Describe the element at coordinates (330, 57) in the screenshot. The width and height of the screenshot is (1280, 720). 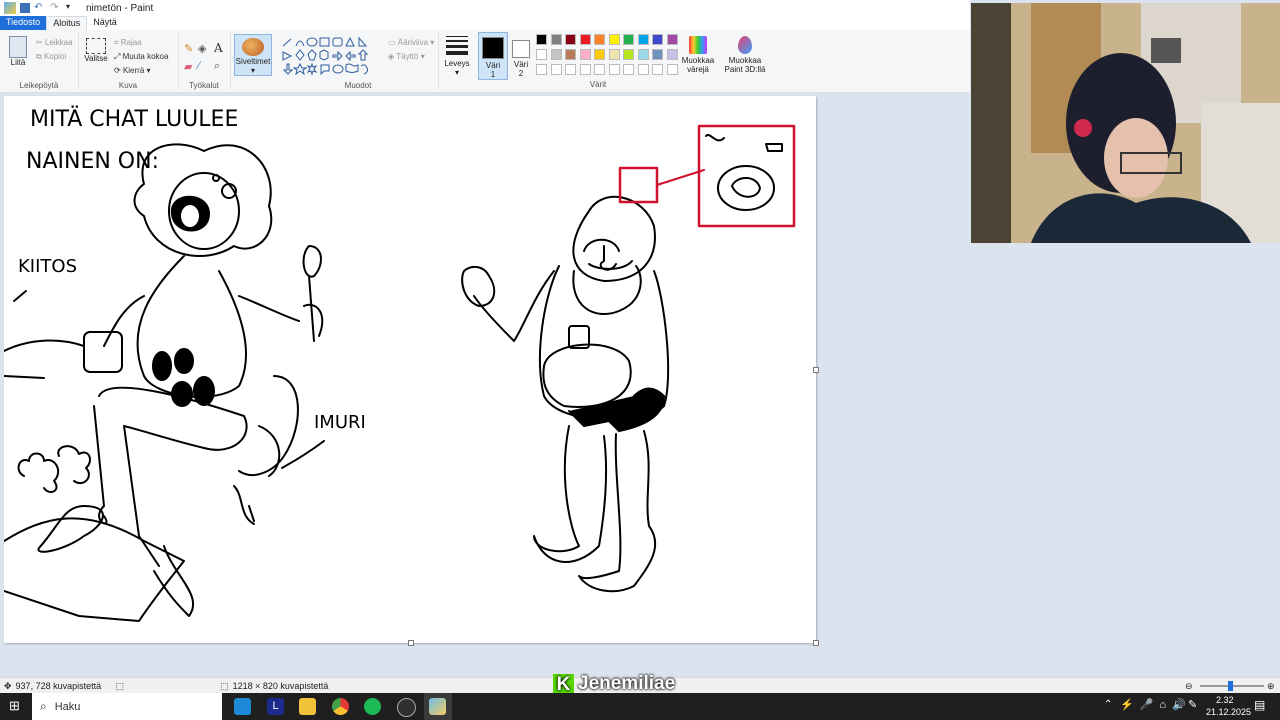
I see `shapes-gallery` at that location.